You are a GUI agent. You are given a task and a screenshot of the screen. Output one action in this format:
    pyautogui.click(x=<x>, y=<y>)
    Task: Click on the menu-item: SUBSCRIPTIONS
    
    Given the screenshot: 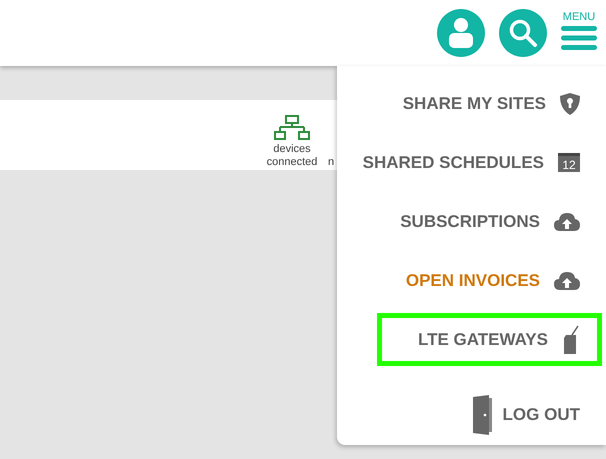 What is the action you would take?
    pyautogui.click(x=474, y=222)
    